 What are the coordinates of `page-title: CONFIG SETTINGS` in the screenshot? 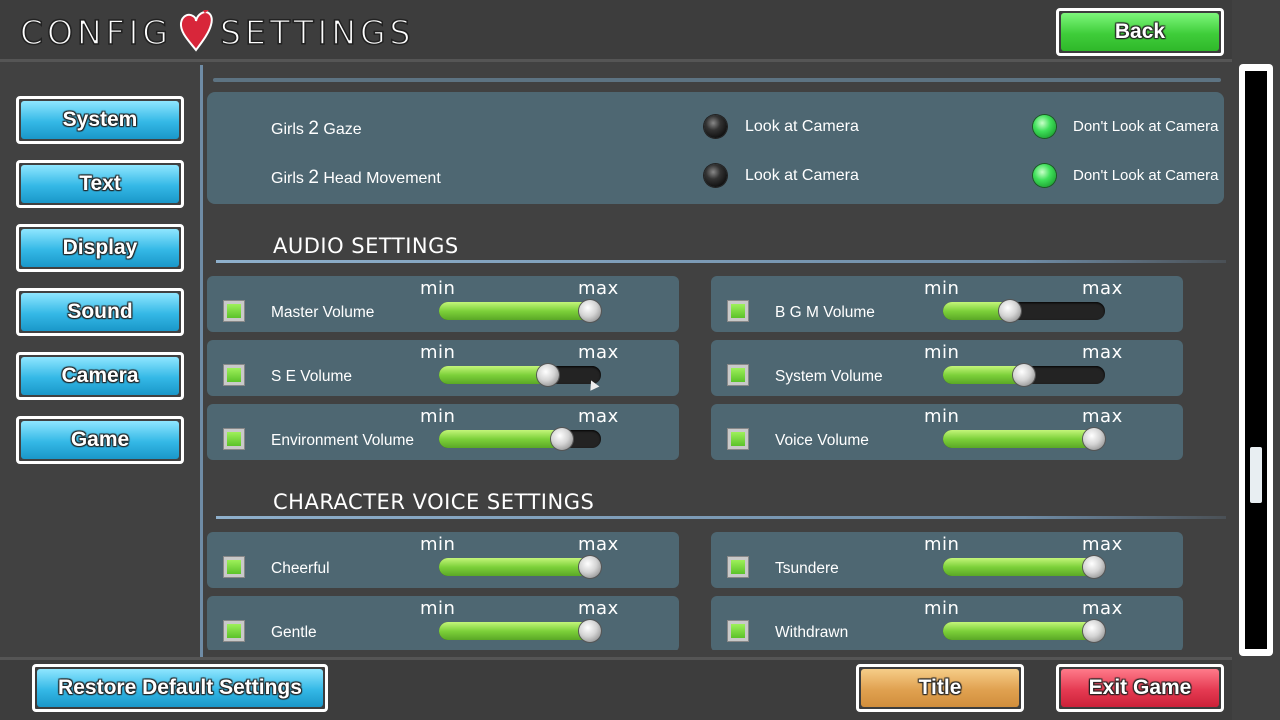 It's located at (216, 32).